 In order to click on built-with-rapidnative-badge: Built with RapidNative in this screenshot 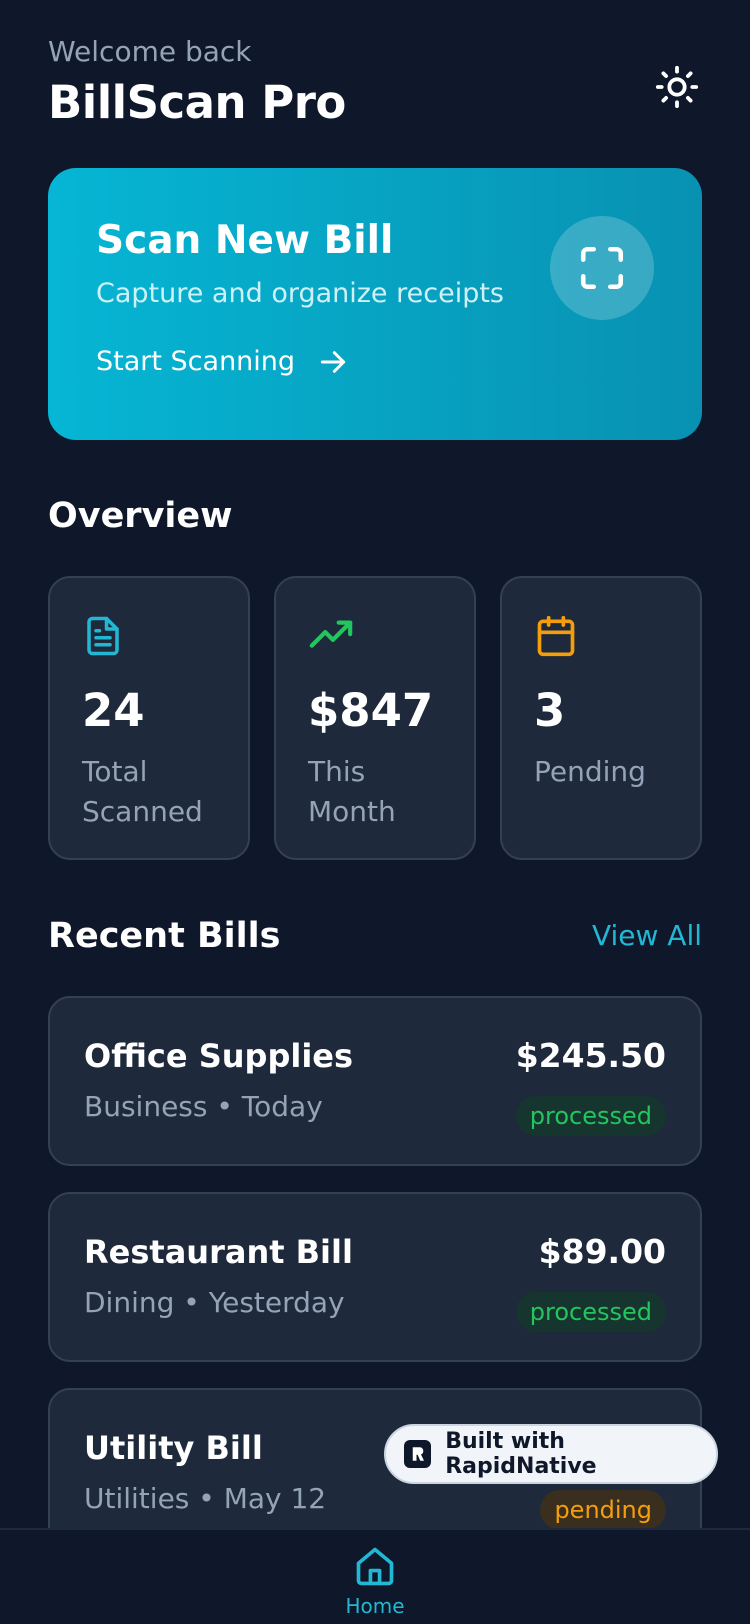, I will do `click(551, 1454)`.